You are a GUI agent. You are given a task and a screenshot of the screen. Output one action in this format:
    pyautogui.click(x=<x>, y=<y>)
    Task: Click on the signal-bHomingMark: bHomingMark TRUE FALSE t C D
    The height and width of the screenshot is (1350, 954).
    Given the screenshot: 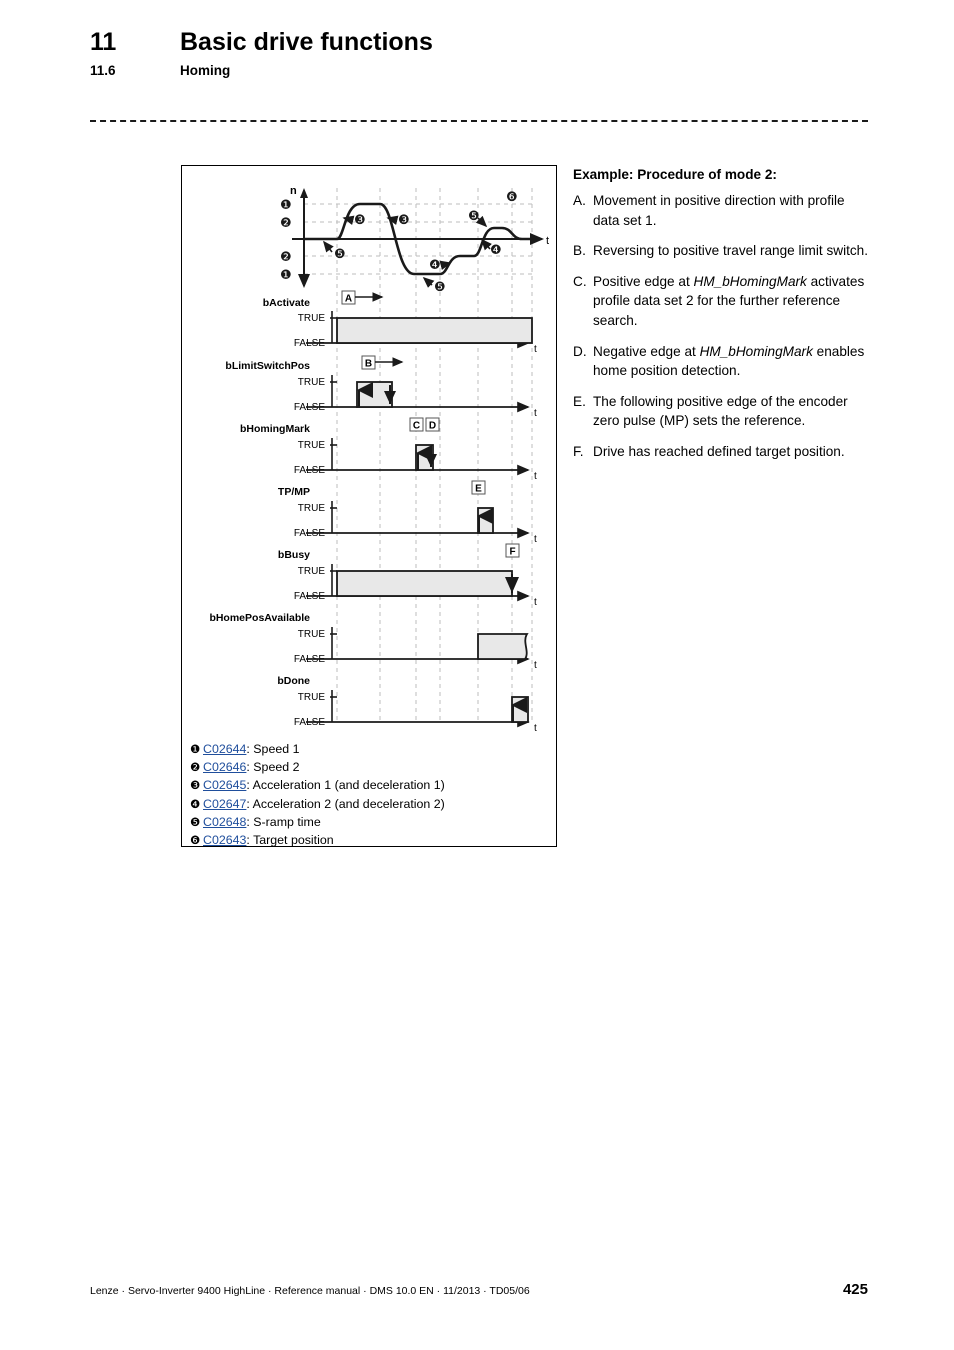 What is the action you would take?
    pyautogui.click(x=388, y=449)
    